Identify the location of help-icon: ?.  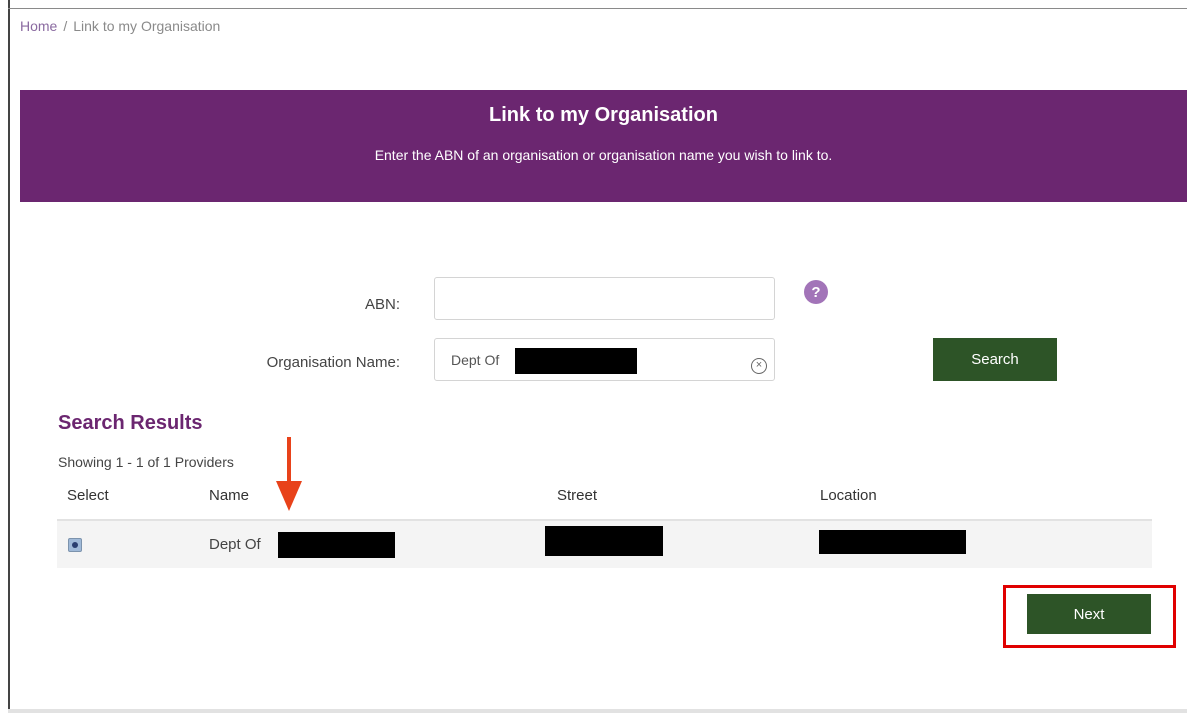
(816, 292).